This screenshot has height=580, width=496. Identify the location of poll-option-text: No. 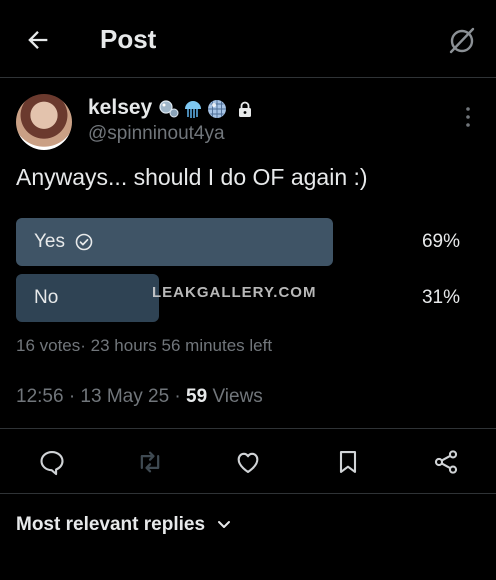
(46, 297).